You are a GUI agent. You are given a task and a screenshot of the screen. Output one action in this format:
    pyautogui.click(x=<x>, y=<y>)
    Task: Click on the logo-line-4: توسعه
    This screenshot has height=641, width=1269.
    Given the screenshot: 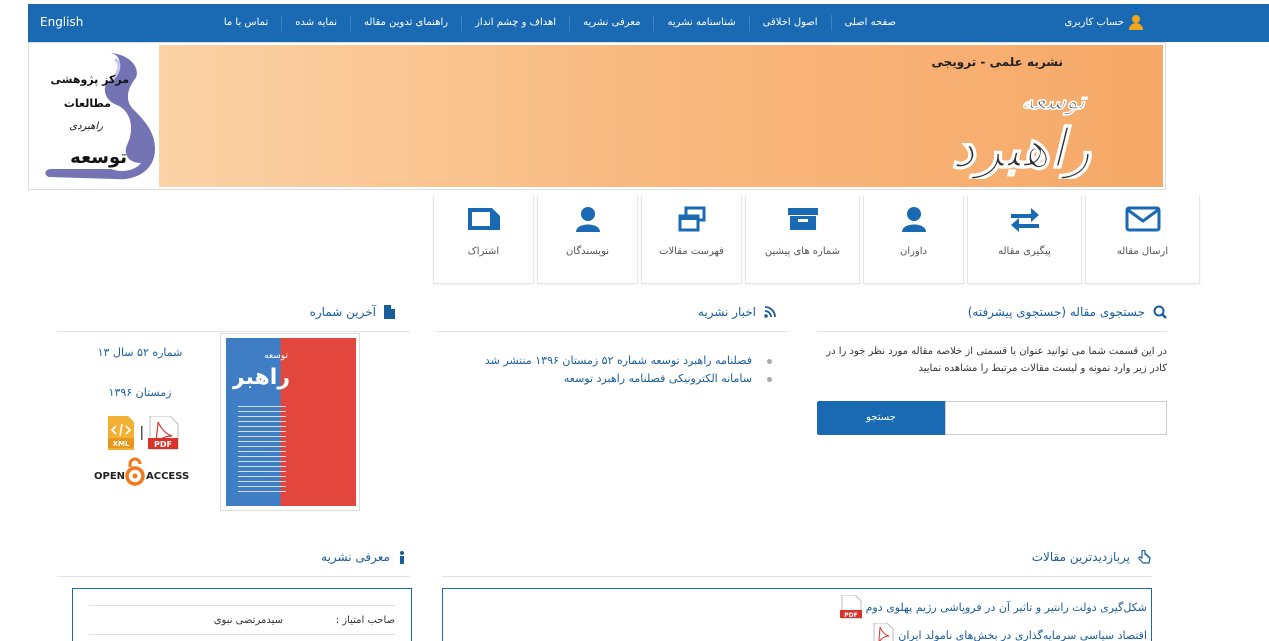 What is the action you would take?
    pyautogui.click(x=98, y=157)
    